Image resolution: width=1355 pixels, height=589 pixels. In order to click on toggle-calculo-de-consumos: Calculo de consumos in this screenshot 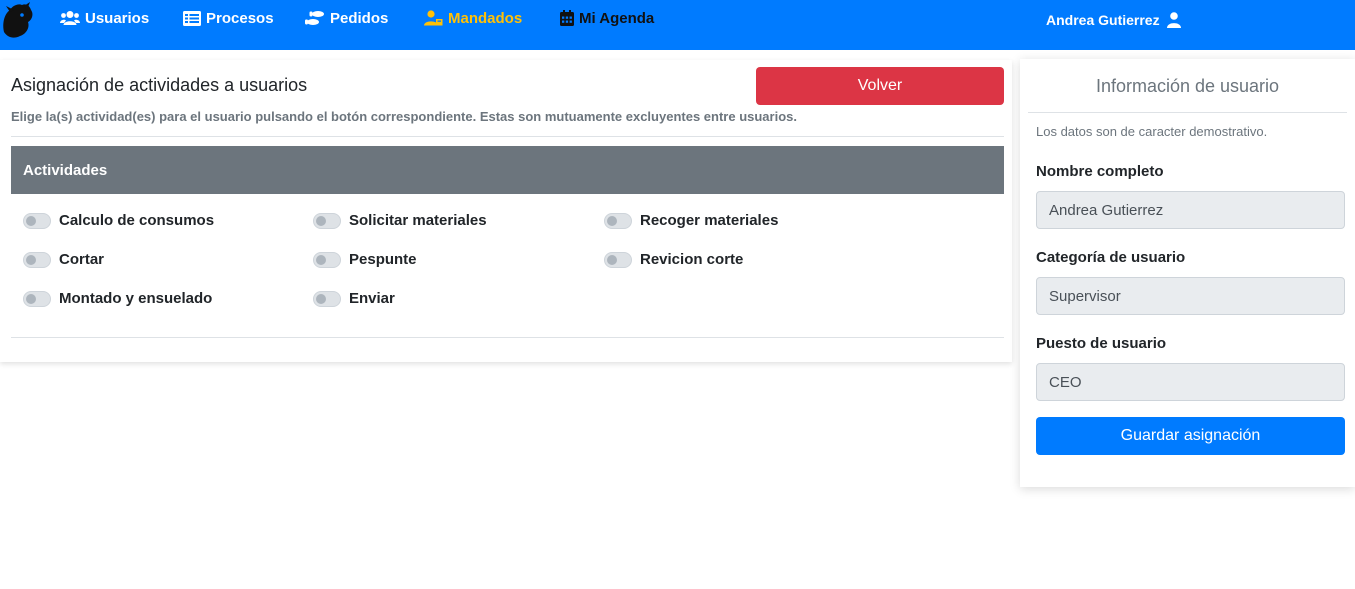, I will do `click(118, 220)`.